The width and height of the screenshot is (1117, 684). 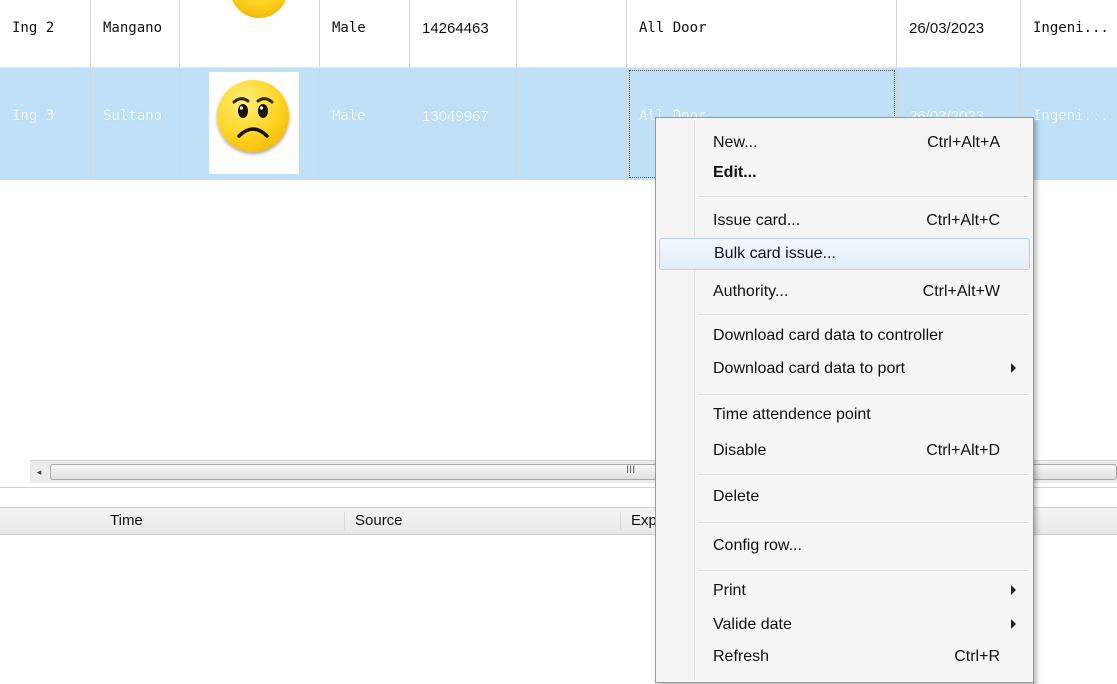 I want to click on smiley-happy-icon, so click(x=259, y=9).